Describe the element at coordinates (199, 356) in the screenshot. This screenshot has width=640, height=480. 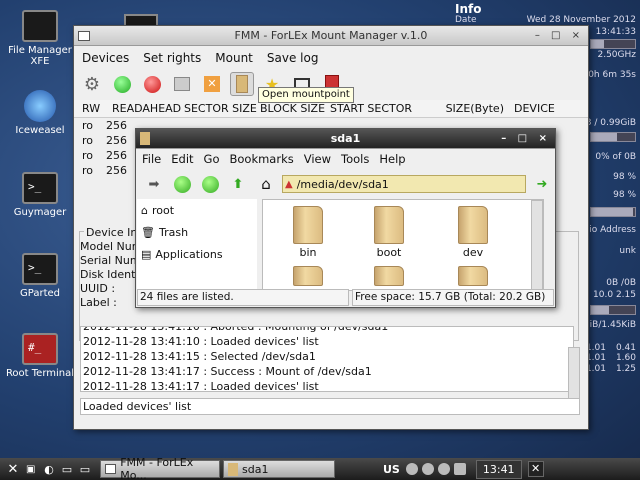
I see `log-line: 2012-11-28 13:41:15 : Selected /dev/sda1` at that location.